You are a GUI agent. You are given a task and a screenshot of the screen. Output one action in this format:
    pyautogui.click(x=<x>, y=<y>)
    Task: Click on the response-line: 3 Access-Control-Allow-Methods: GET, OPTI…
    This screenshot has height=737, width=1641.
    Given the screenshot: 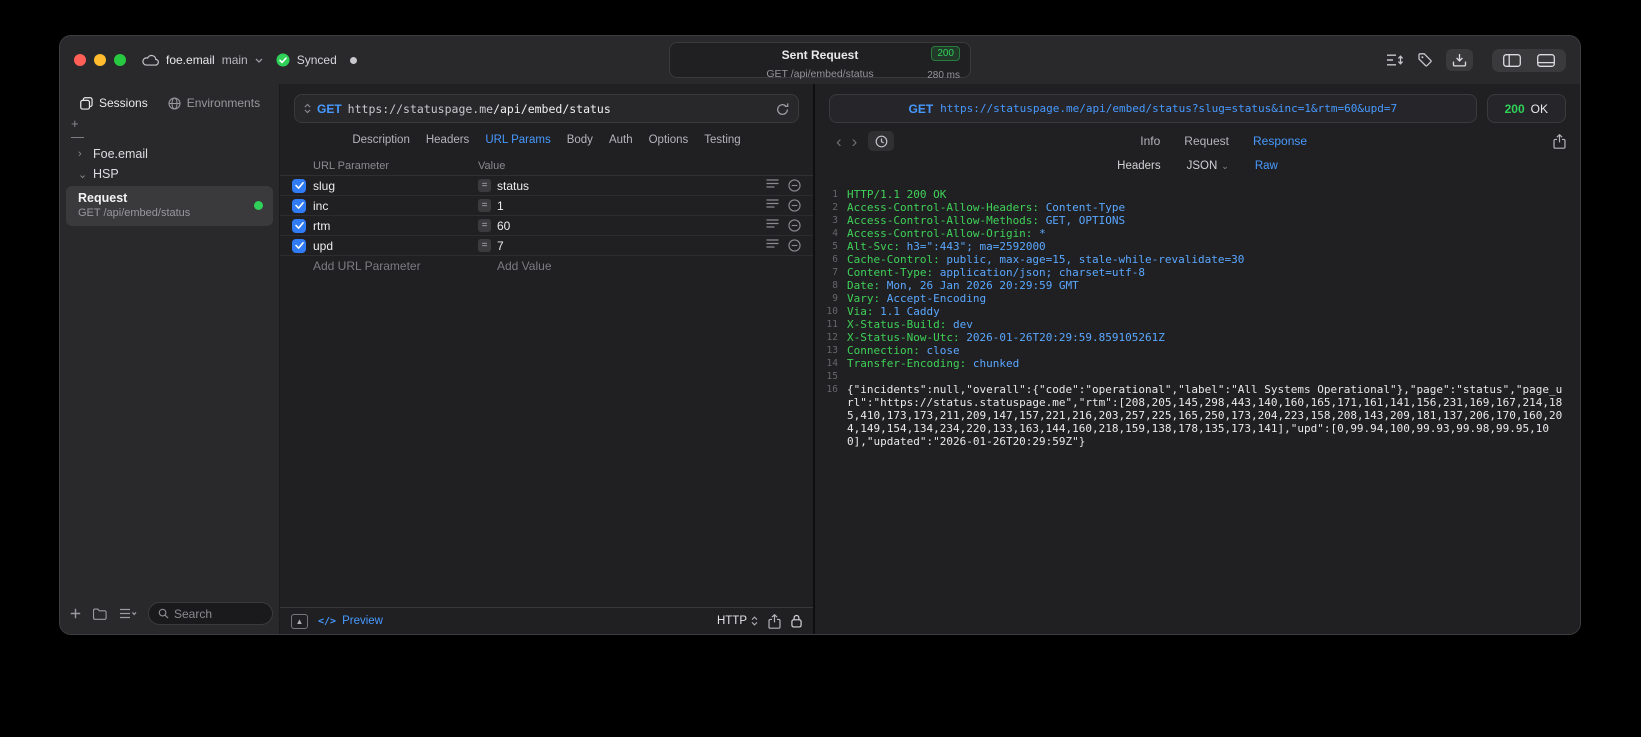 What is the action you would take?
    pyautogui.click(x=1193, y=220)
    